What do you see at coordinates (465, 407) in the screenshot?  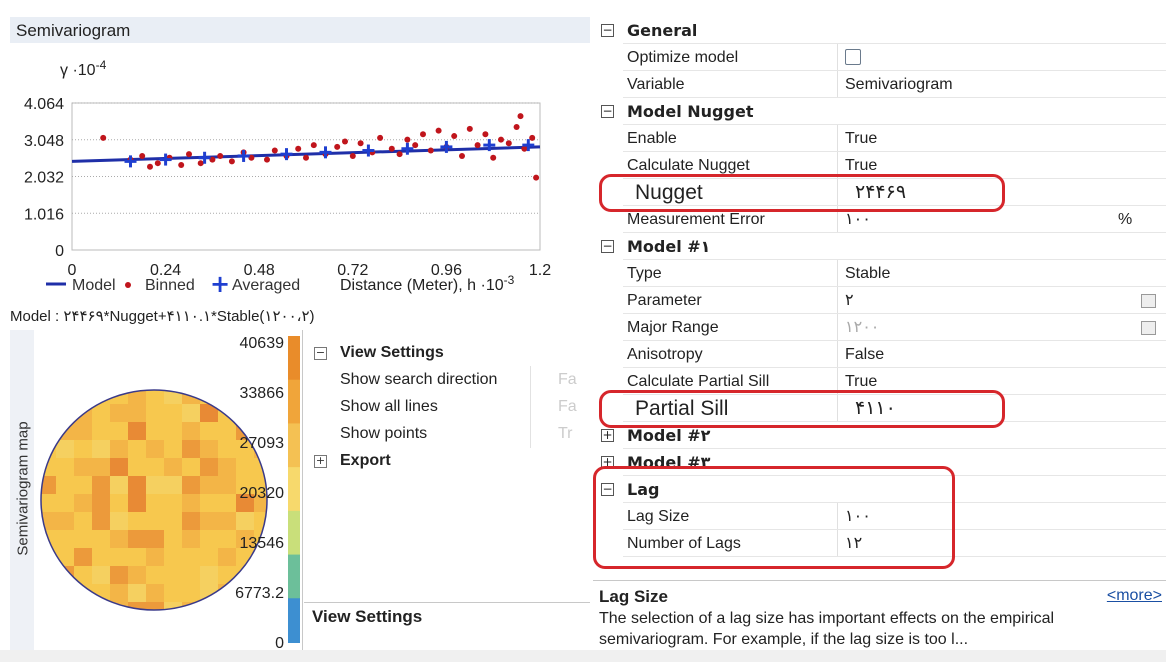 I see `prop-show-all-lines: Show all lines Fa` at bounding box center [465, 407].